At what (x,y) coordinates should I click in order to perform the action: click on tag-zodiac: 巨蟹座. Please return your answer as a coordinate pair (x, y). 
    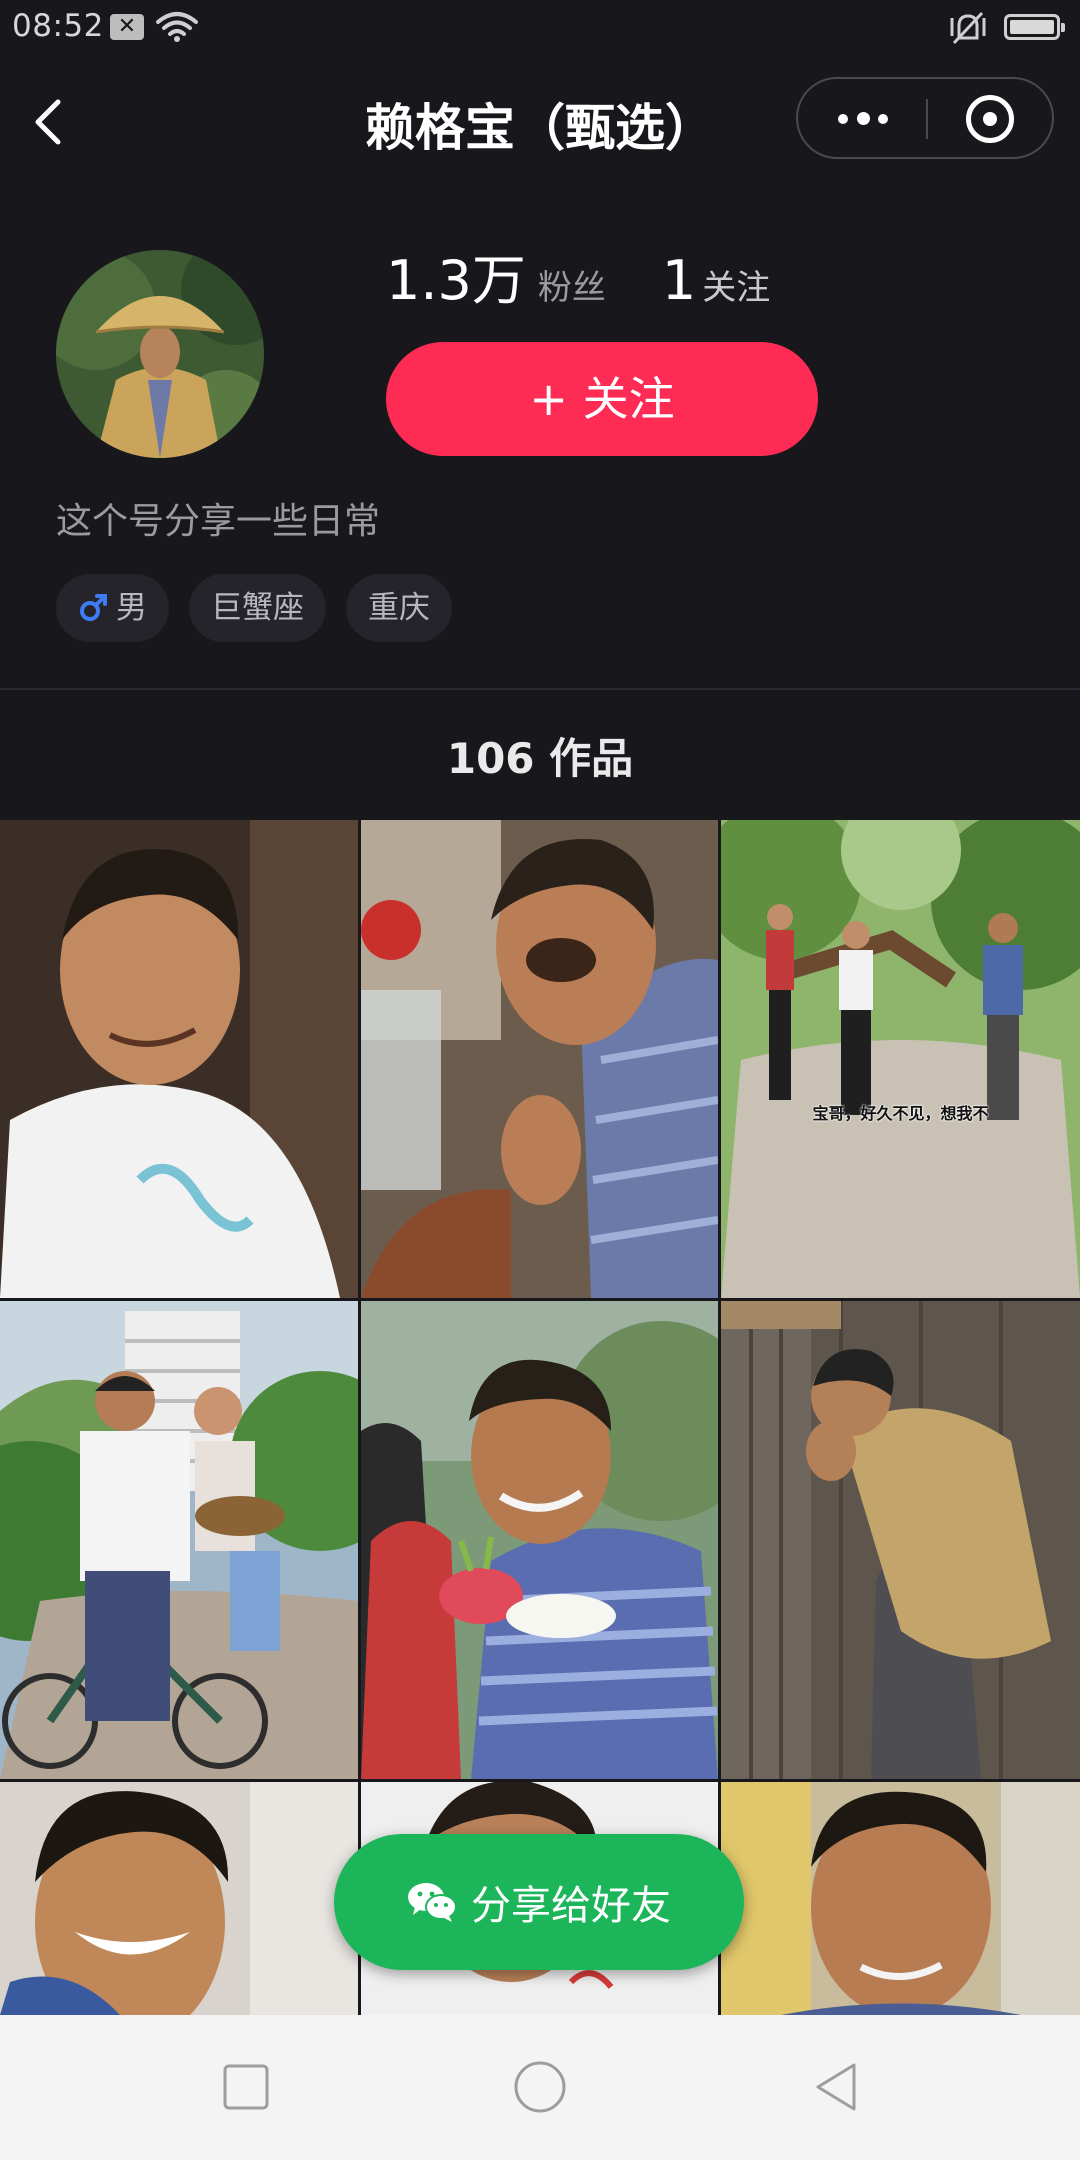
    Looking at the image, I should click on (257, 608).